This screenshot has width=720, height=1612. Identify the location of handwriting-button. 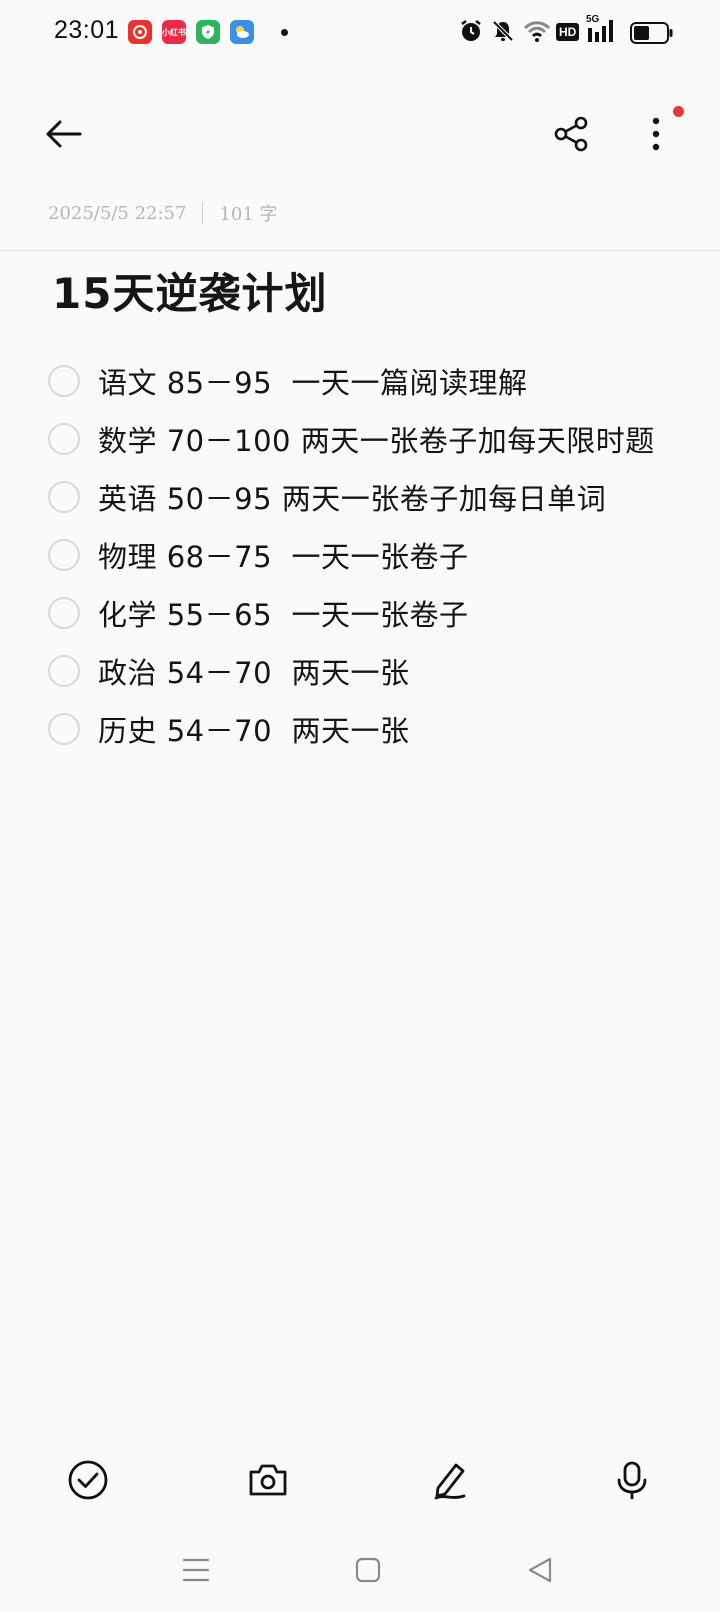
(450, 1480).